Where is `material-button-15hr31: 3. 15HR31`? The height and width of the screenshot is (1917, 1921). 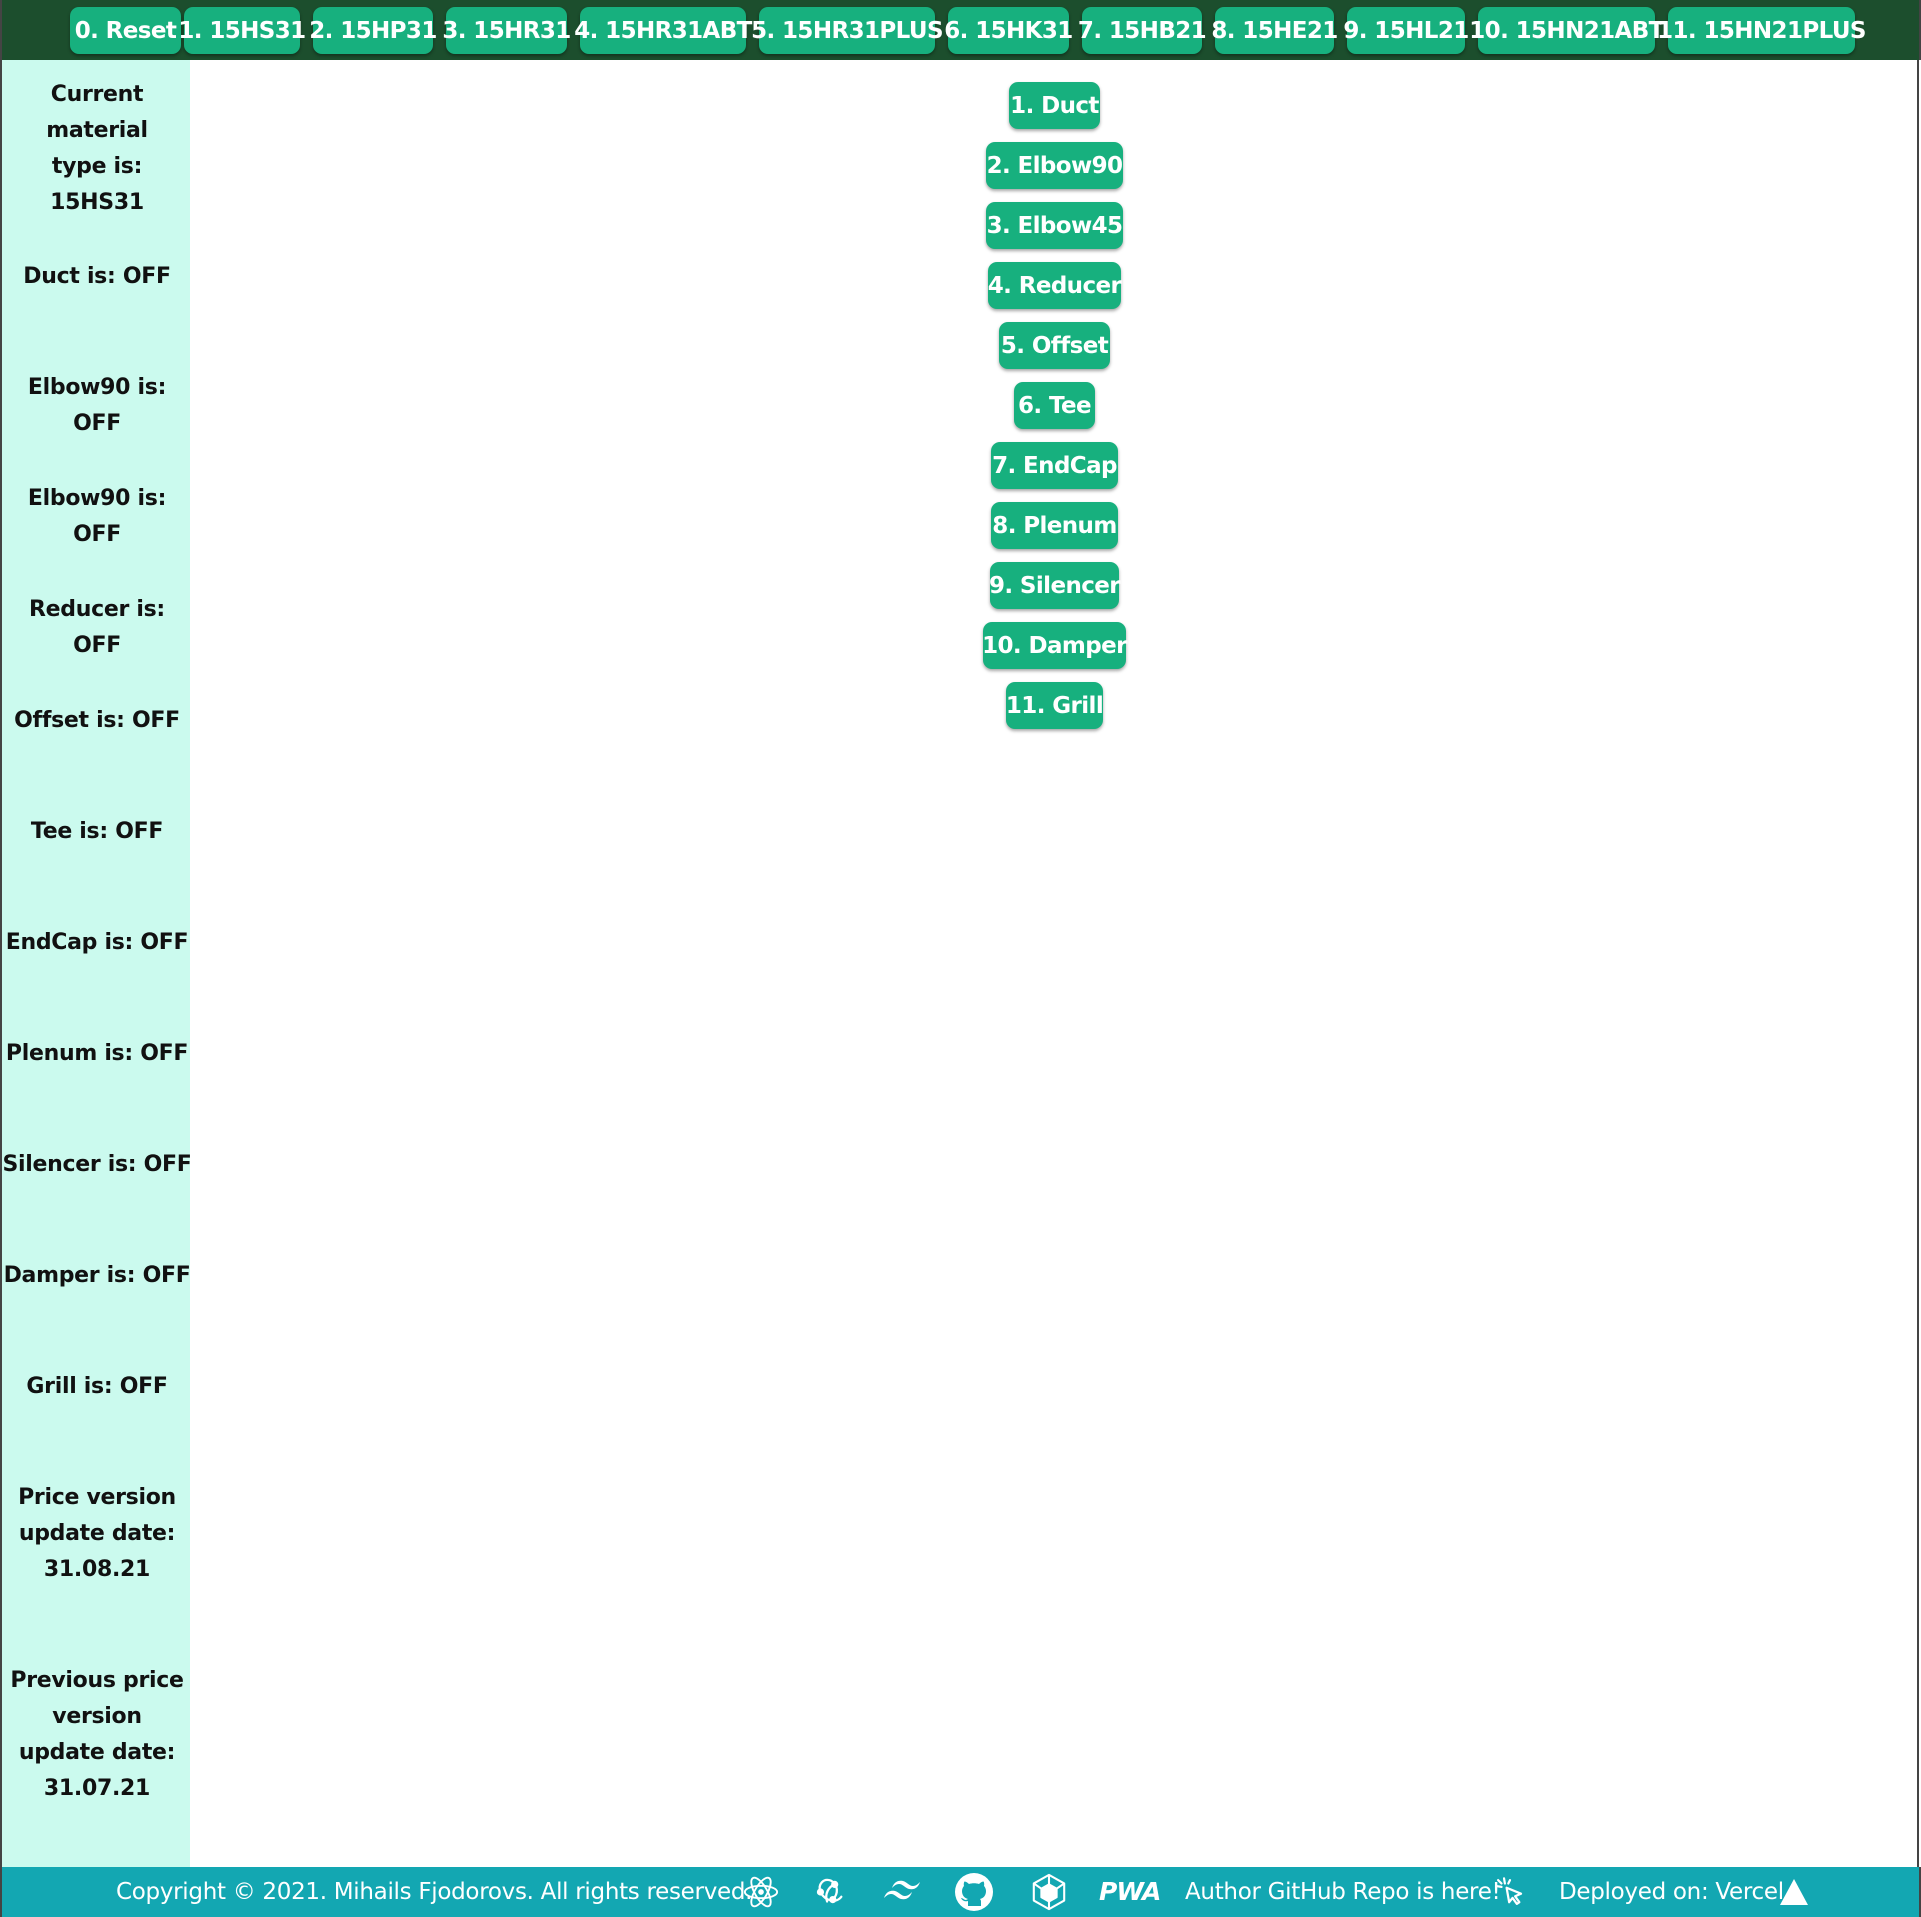
material-button-15hr31: 3. 15HR31 is located at coordinates (506, 30).